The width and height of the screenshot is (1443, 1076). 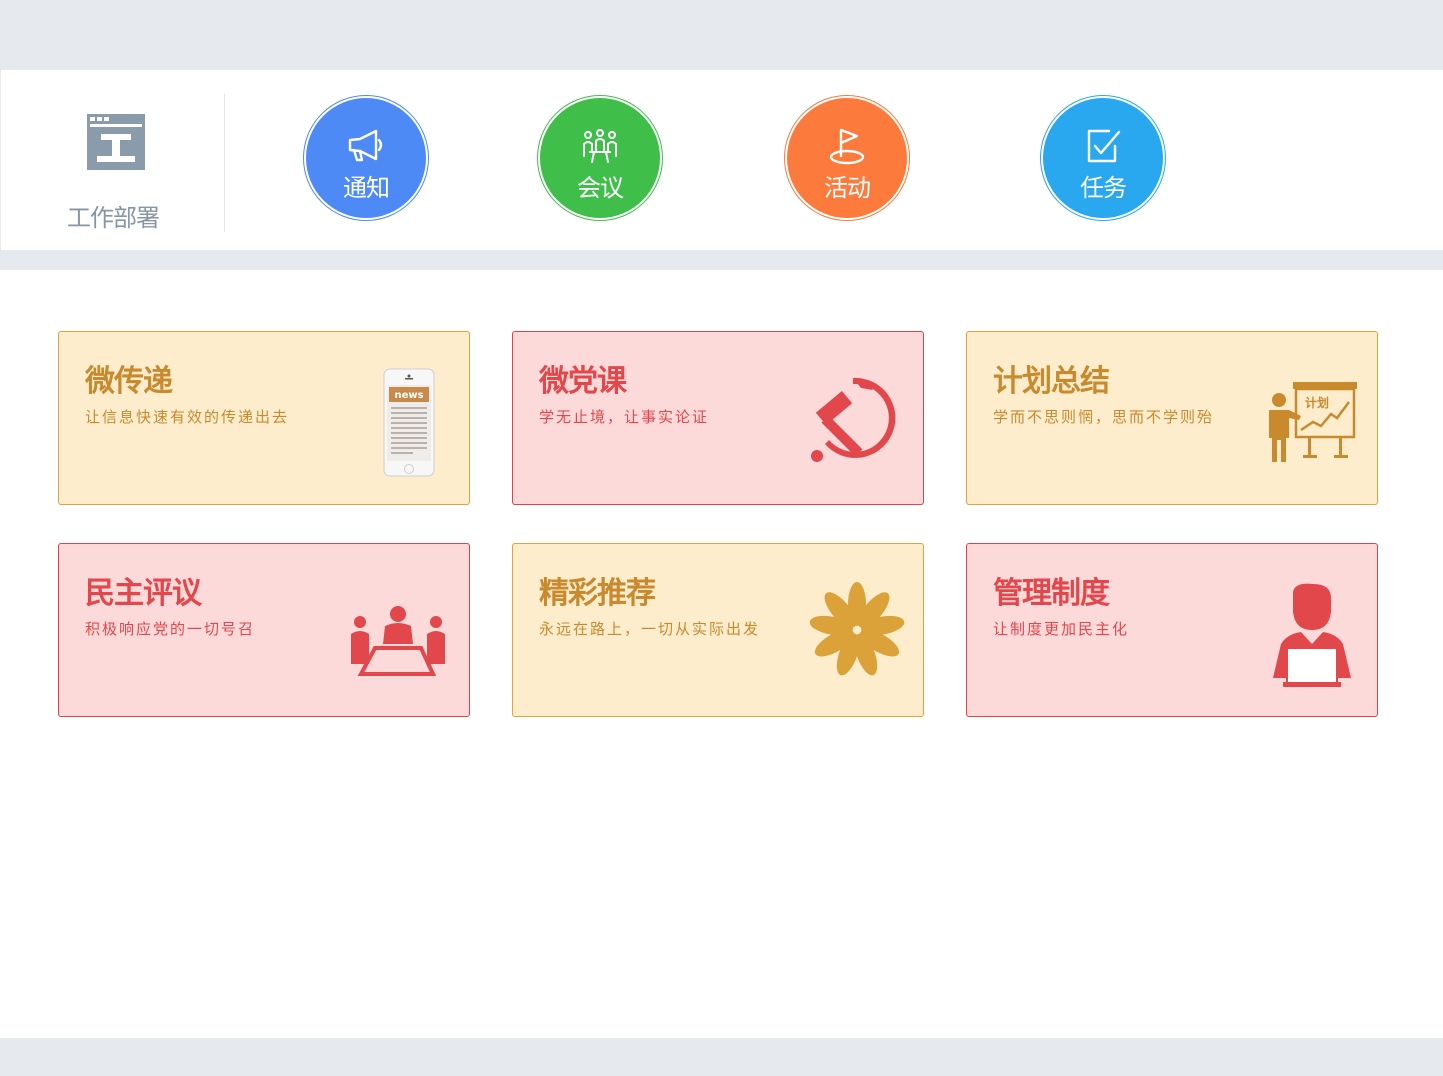 I want to click on card-subtitle: 学而不思则惘，思而不学则殆, so click(x=1104, y=417).